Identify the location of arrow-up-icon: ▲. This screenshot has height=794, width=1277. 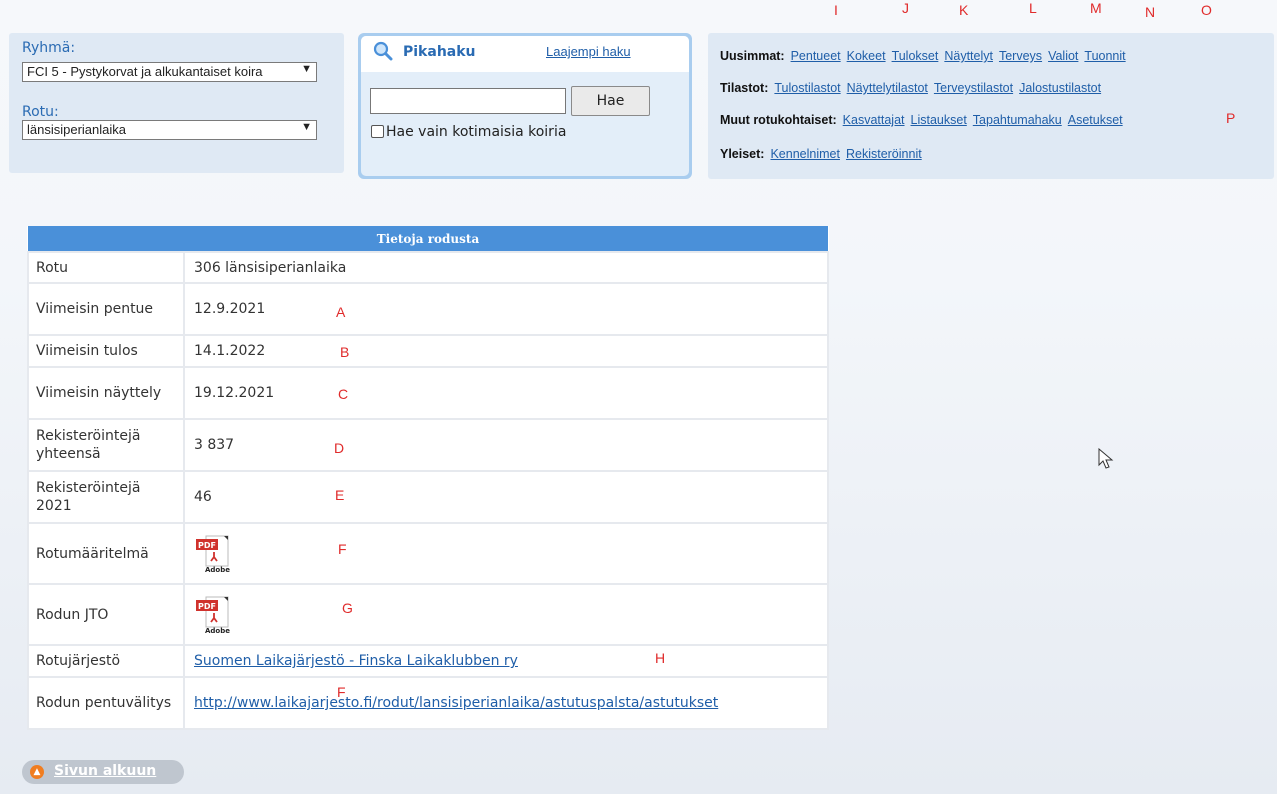
(37, 772).